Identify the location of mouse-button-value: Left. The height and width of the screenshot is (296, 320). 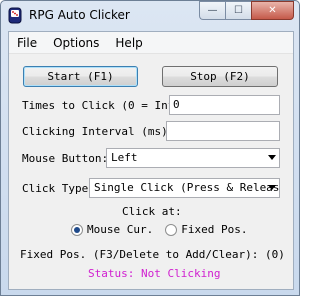
(124, 157).